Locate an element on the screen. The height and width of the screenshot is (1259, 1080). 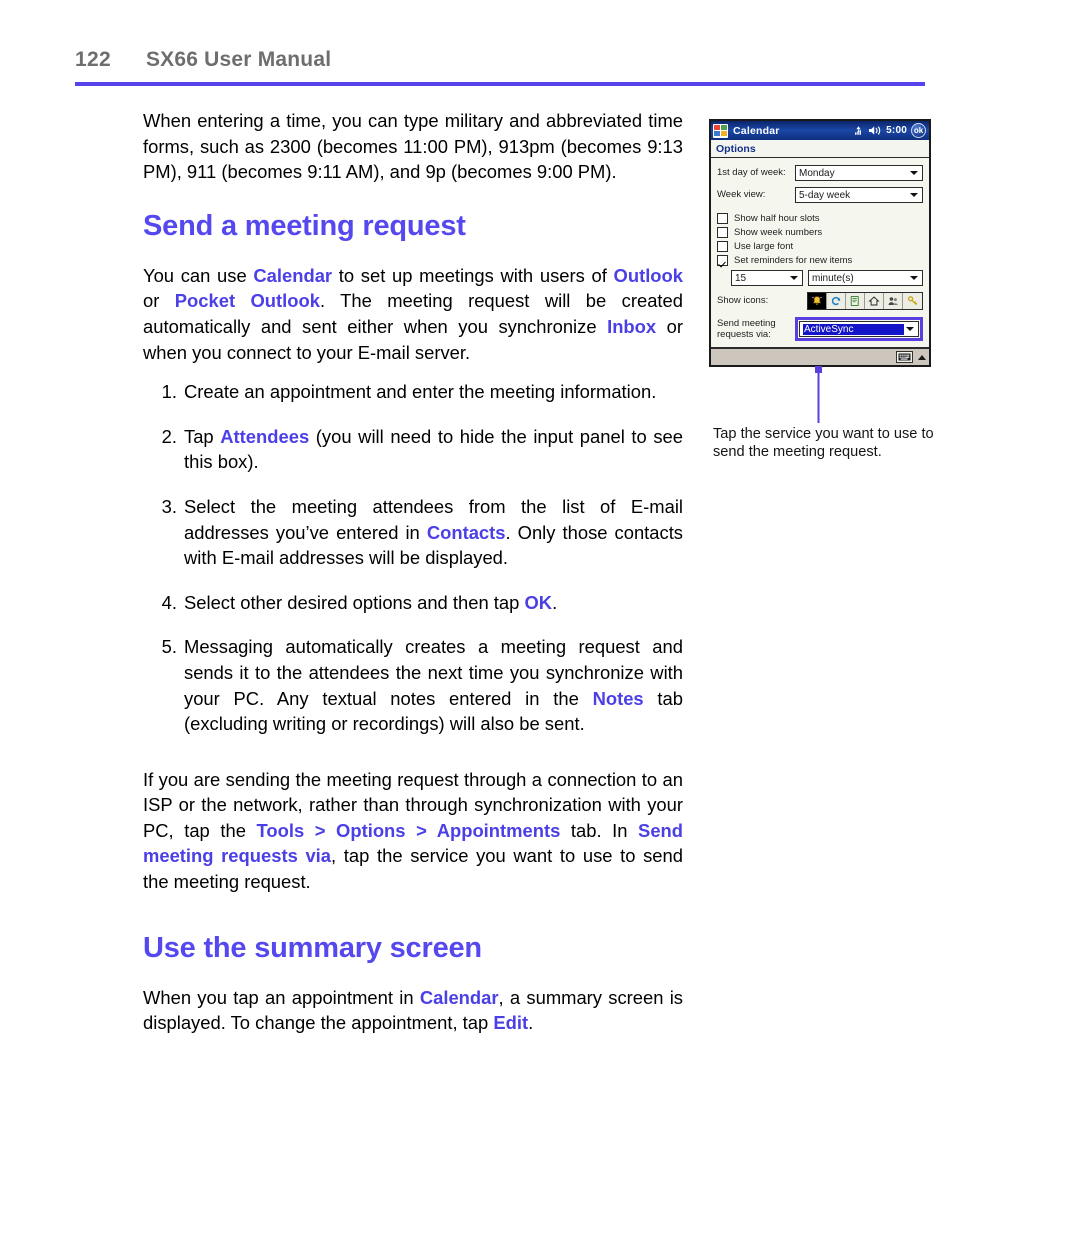
checkbox-label: Use large font is located at coordinates (764, 246).